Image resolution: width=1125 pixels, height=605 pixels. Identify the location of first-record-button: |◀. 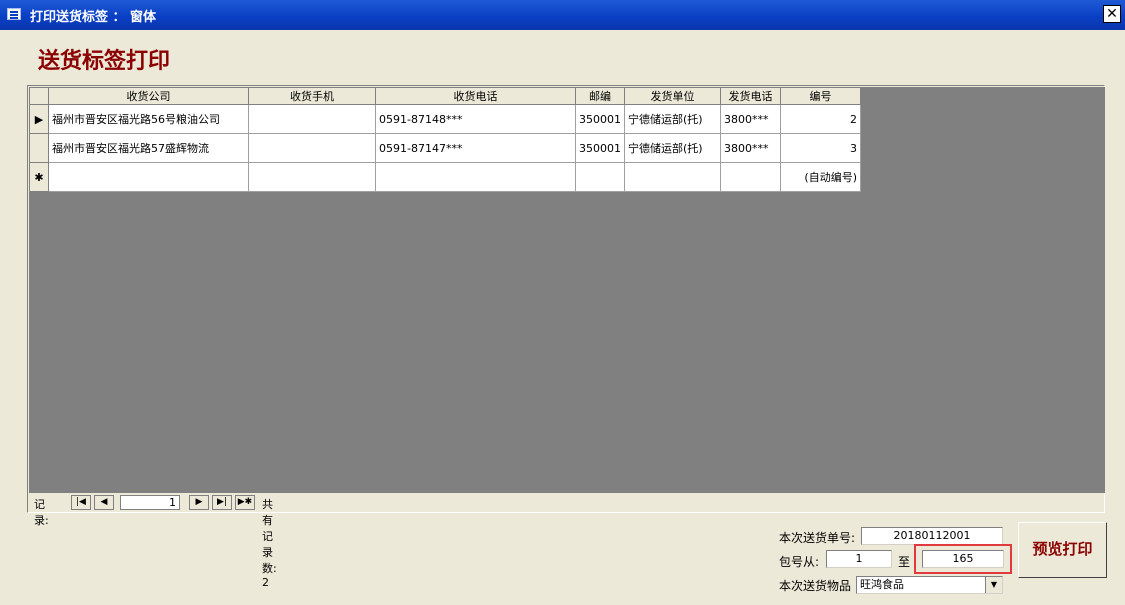
(81, 502).